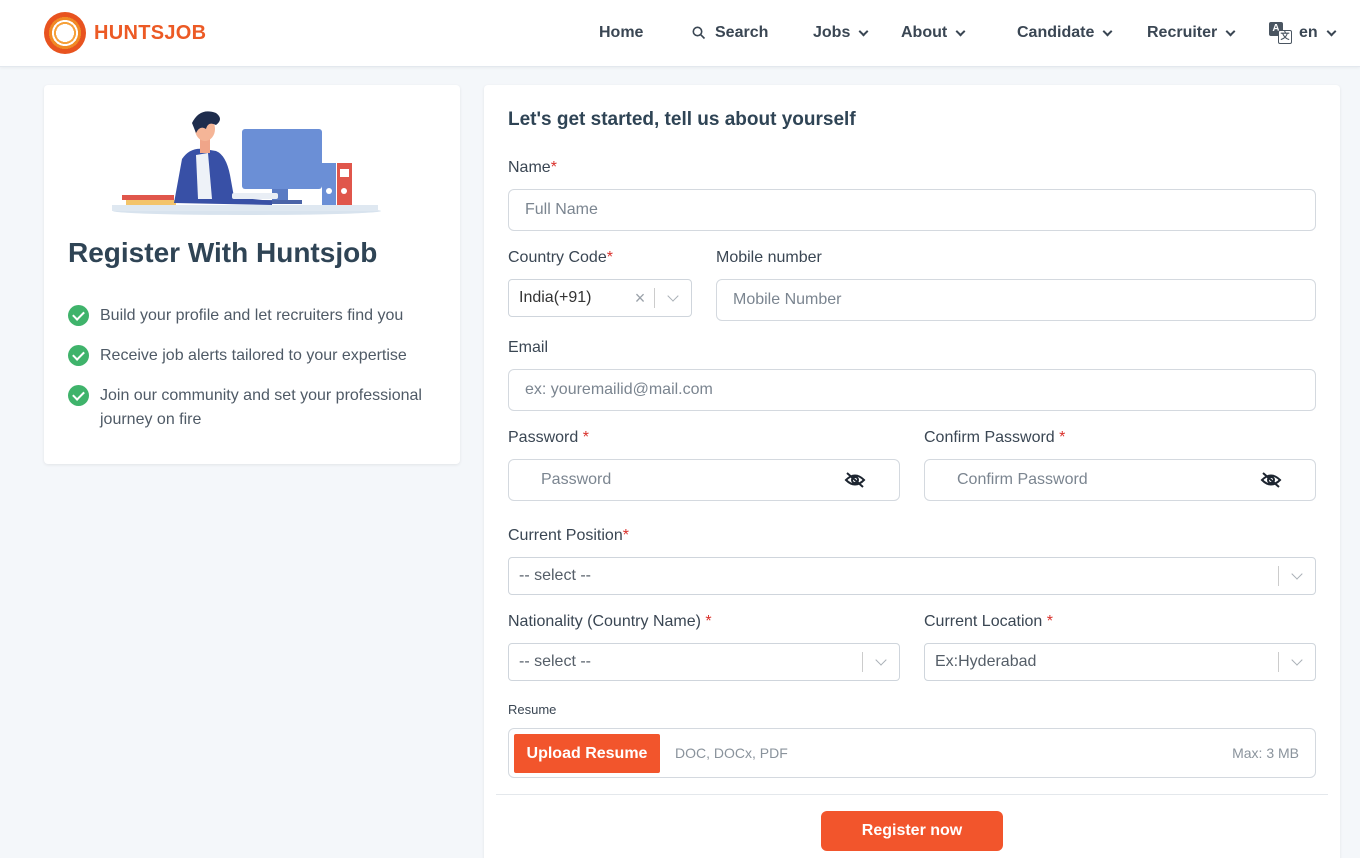 The image size is (1360, 858). What do you see at coordinates (924, 32) in the screenshot?
I see `nav-about-label: About` at bounding box center [924, 32].